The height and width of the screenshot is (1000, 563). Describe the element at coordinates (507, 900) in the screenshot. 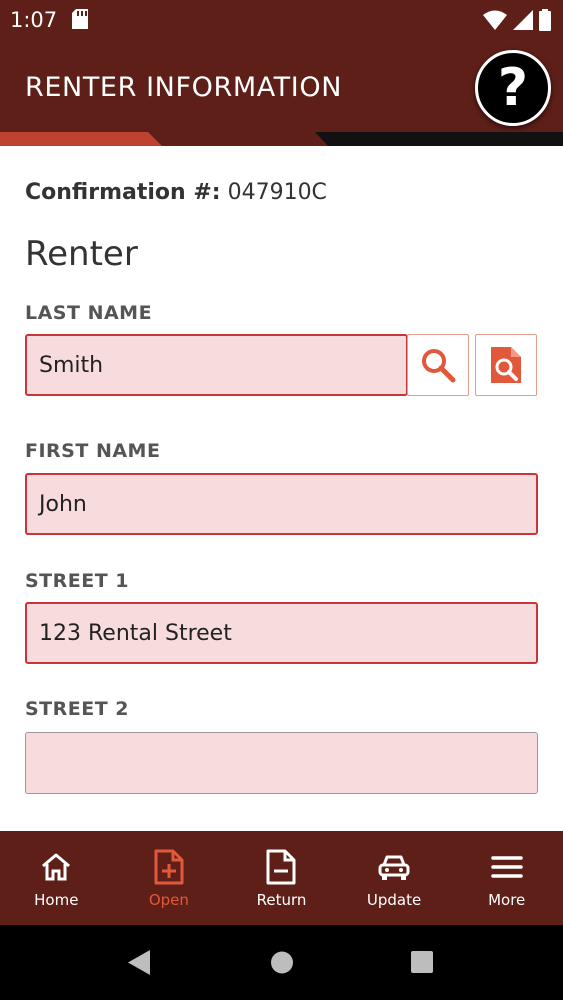

I see `nav-more-label: More` at that location.